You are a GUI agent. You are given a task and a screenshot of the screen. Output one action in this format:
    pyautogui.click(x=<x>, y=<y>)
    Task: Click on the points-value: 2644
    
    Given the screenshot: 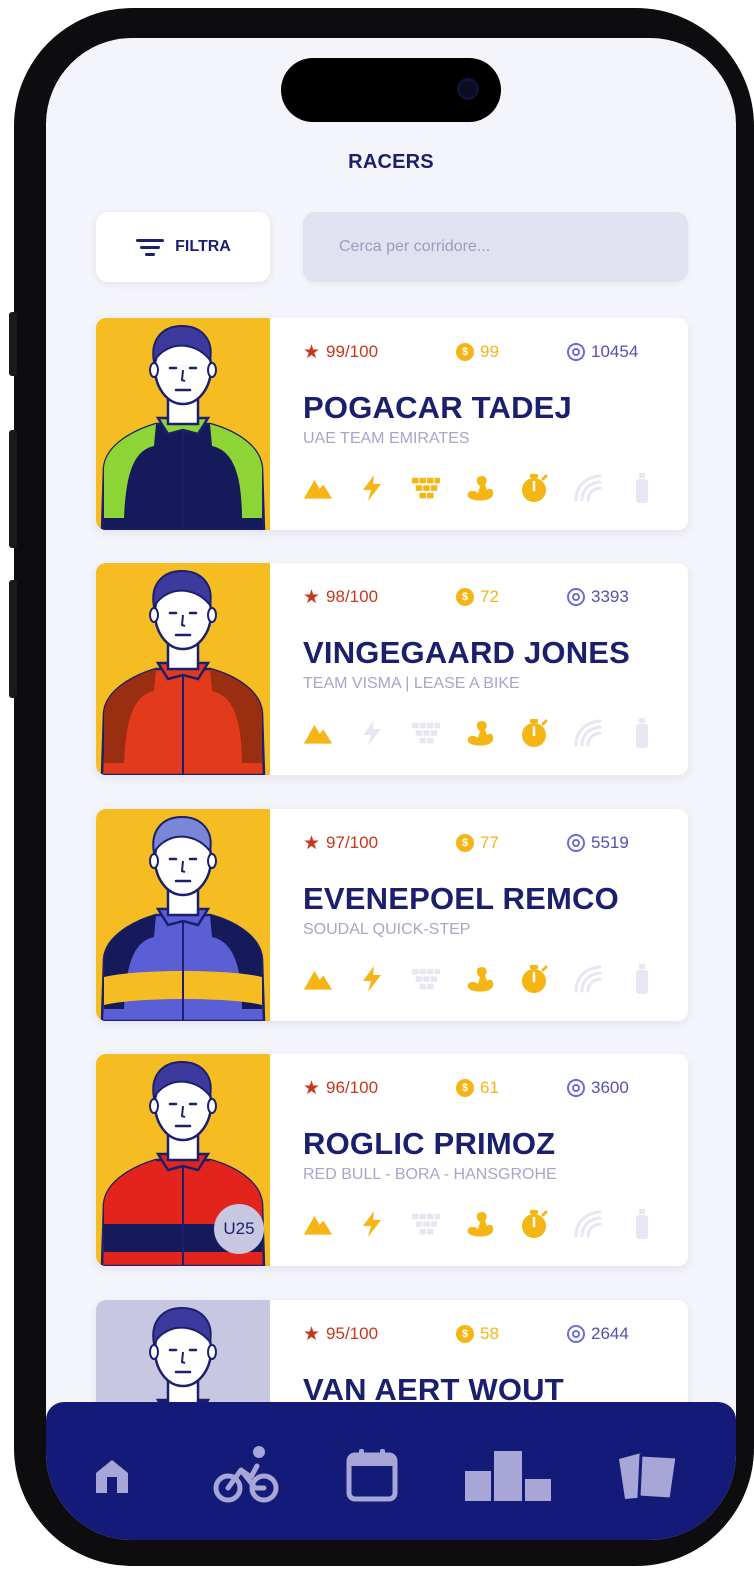 What is the action you would take?
    pyautogui.click(x=610, y=1333)
    